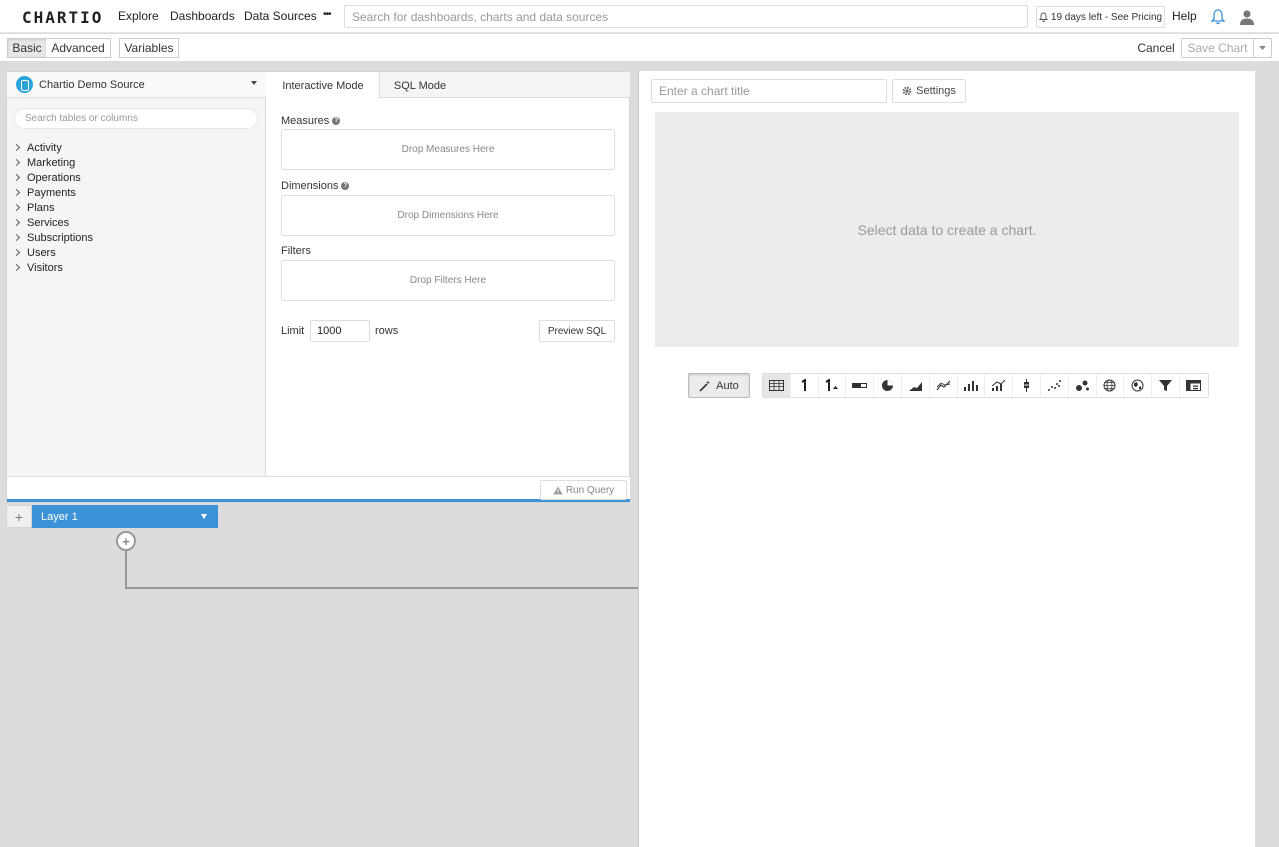 The image size is (1279, 847). What do you see at coordinates (149, 48) in the screenshot?
I see `variables-button: Variables` at bounding box center [149, 48].